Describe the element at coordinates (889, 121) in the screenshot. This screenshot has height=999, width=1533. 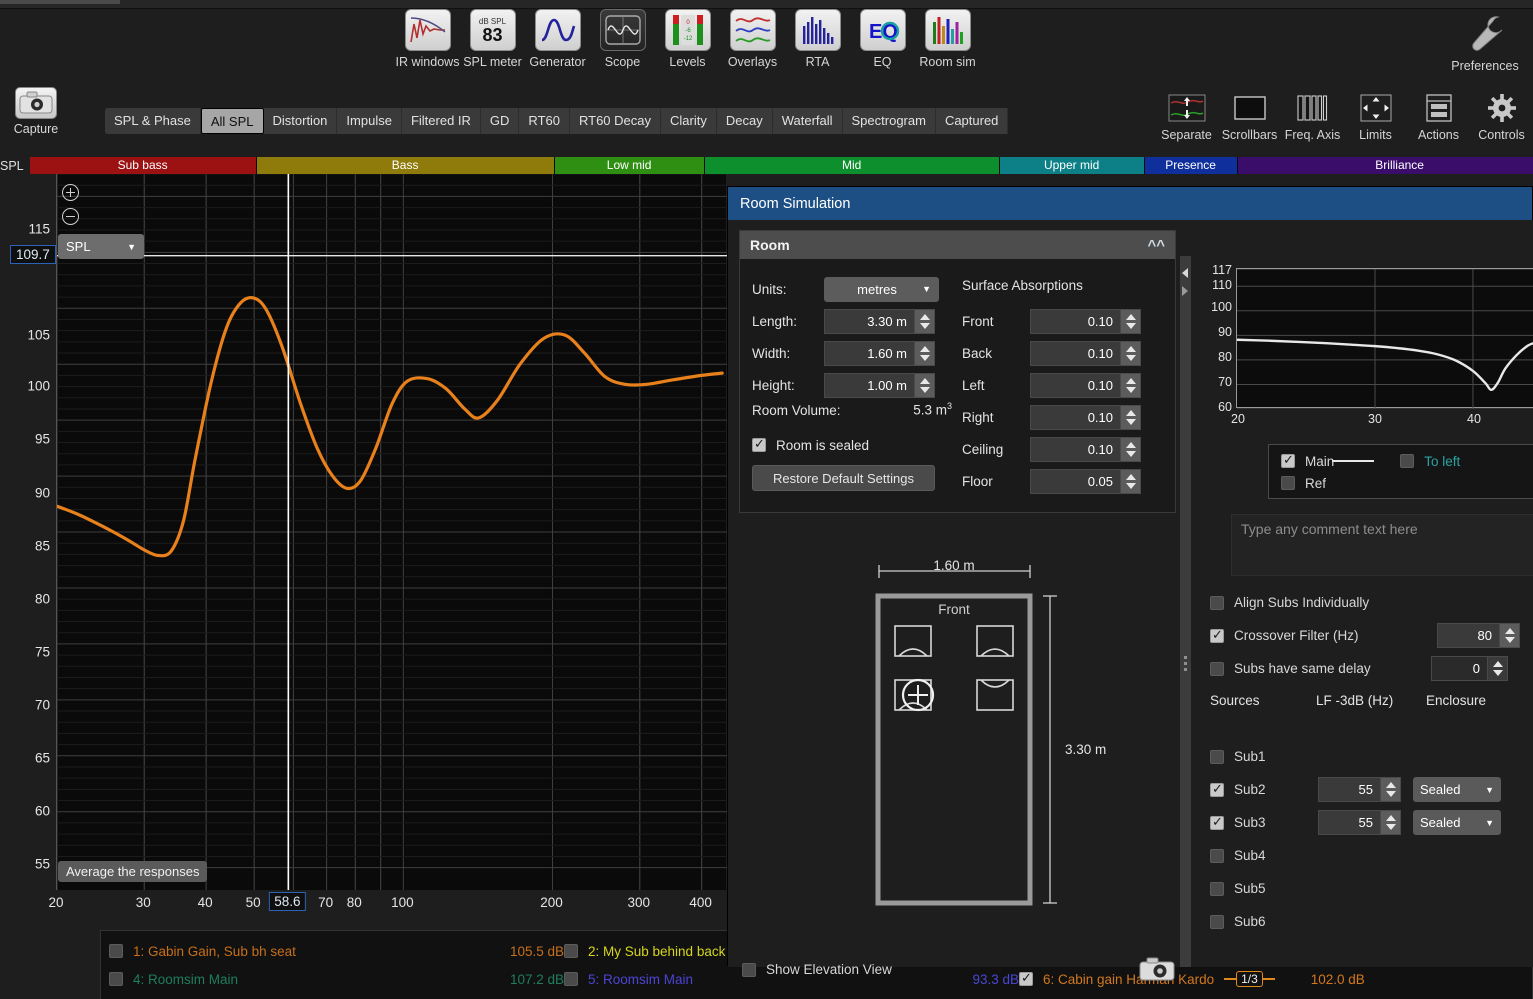
I see `tab-spectrogram: Spectrogram` at that location.